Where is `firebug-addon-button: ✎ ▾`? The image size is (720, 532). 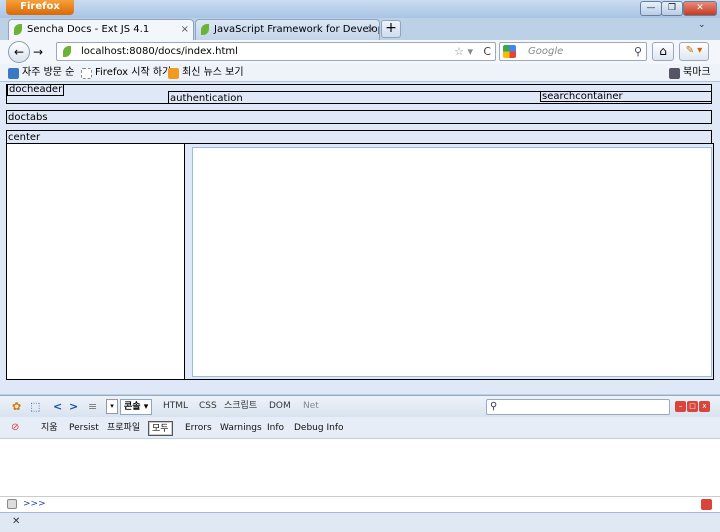 firebug-addon-button: ✎ ▾ is located at coordinates (694, 51).